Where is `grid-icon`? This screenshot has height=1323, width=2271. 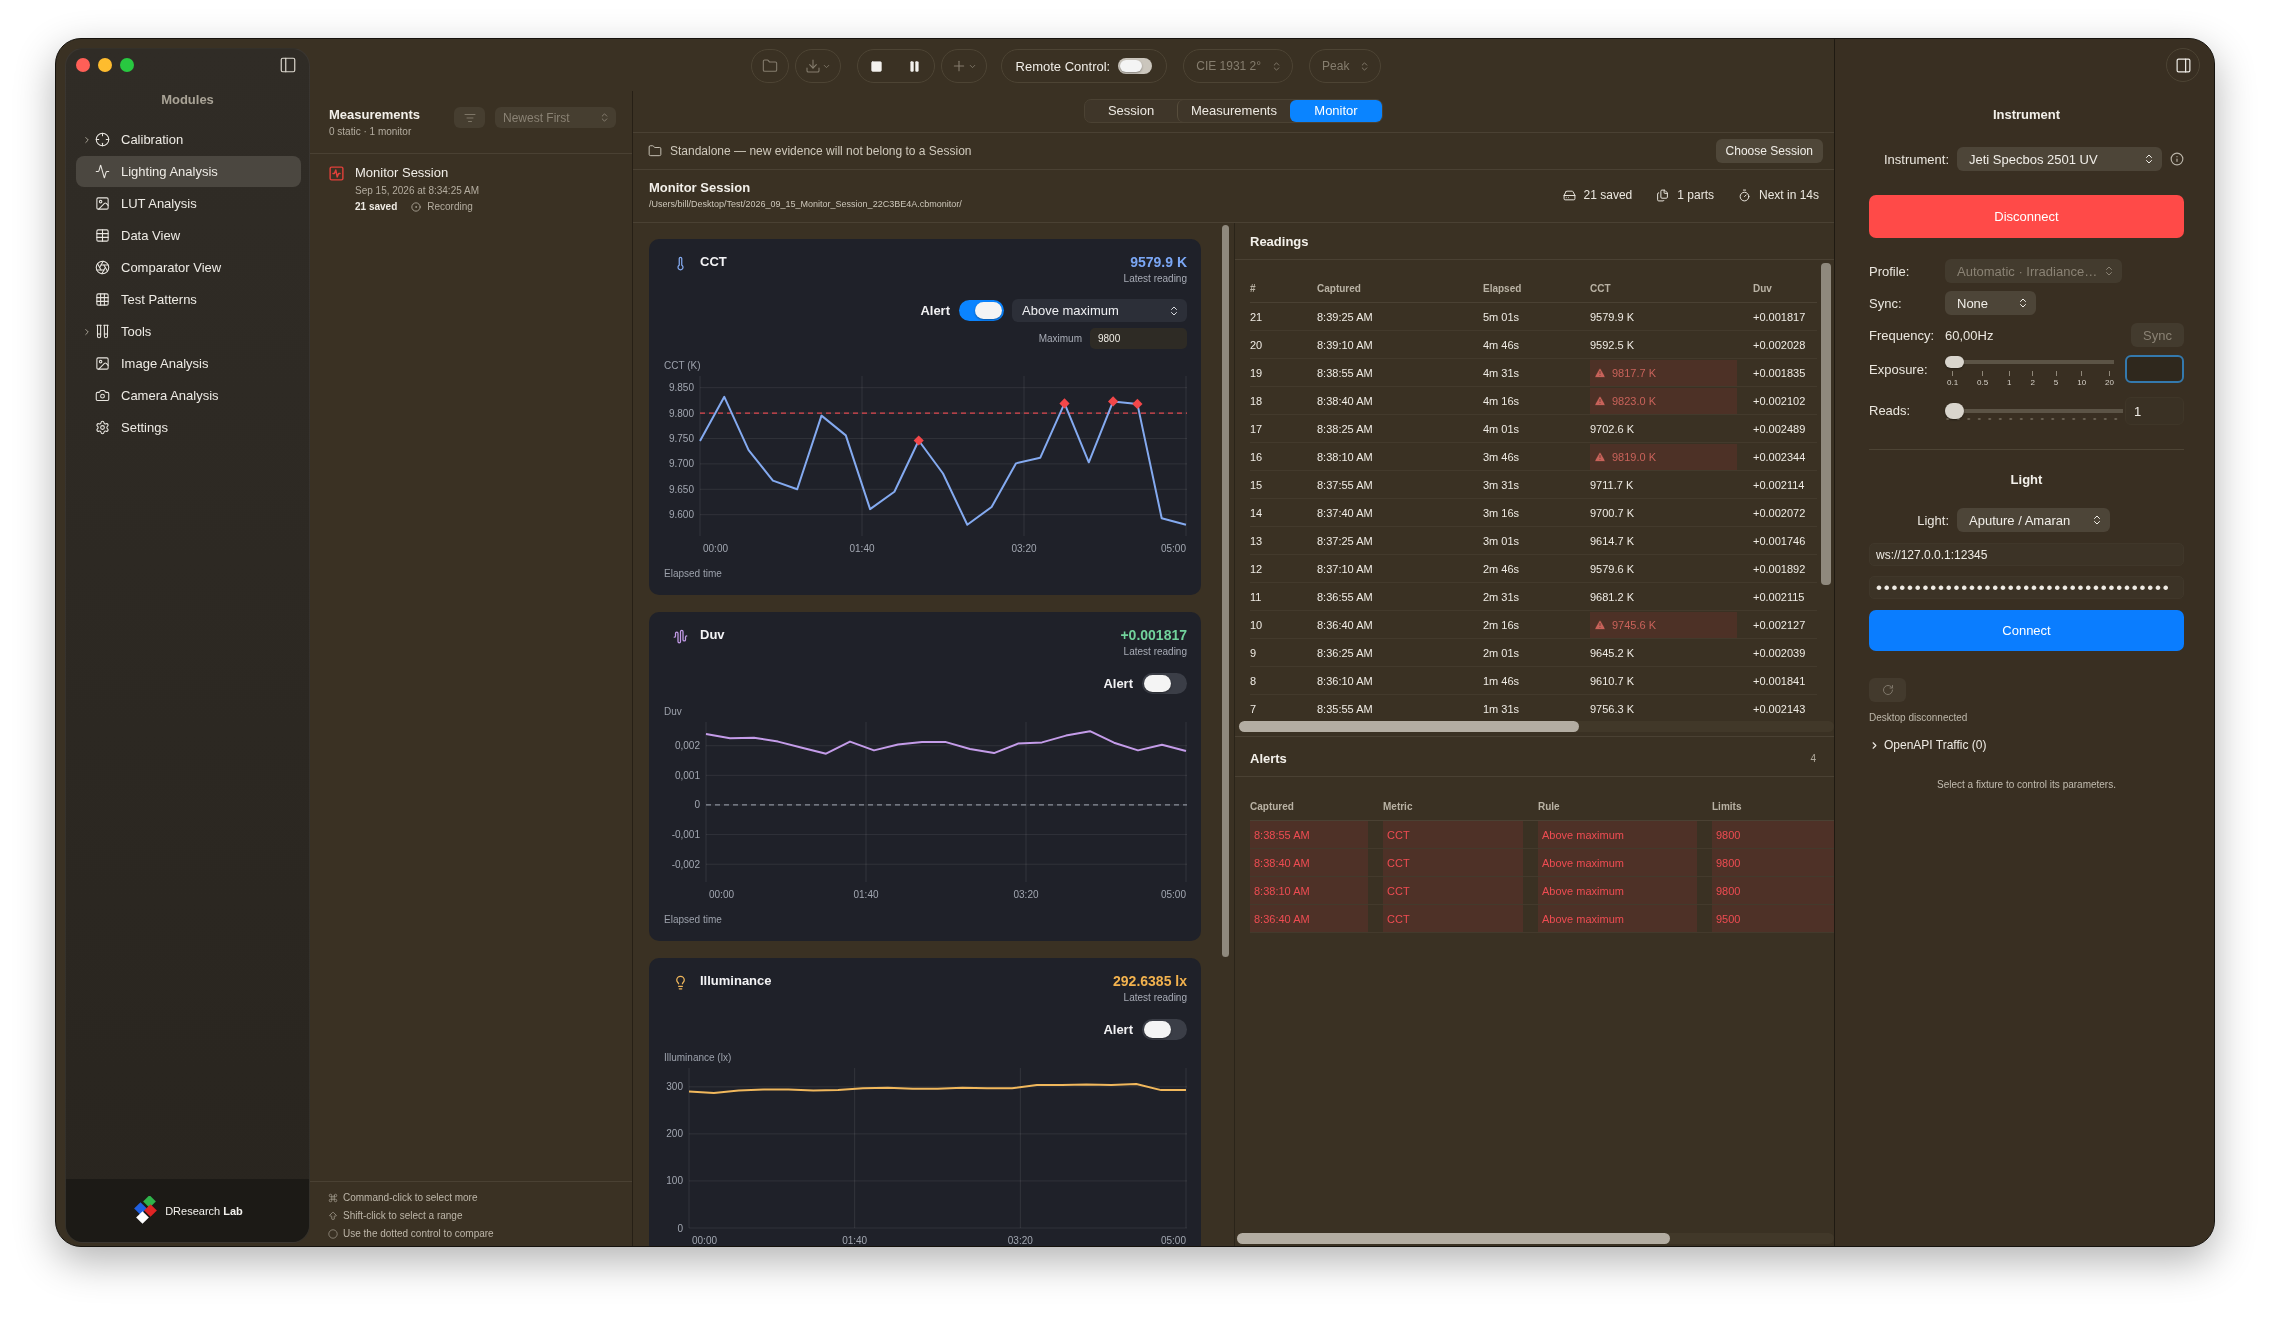
grid-icon is located at coordinates (102, 299).